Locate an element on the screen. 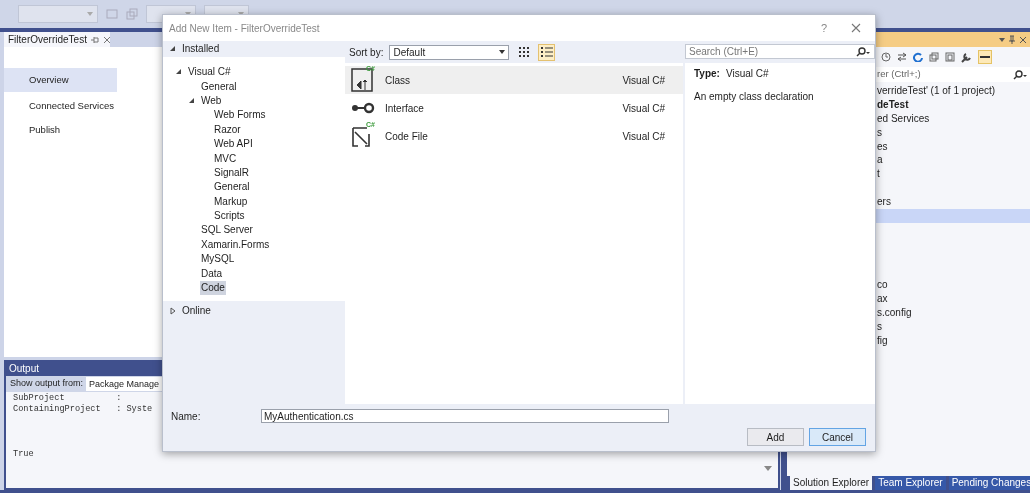 This screenshot has height=493, width=1030. field-value: Visual C# is located at coordinates (747, 74).